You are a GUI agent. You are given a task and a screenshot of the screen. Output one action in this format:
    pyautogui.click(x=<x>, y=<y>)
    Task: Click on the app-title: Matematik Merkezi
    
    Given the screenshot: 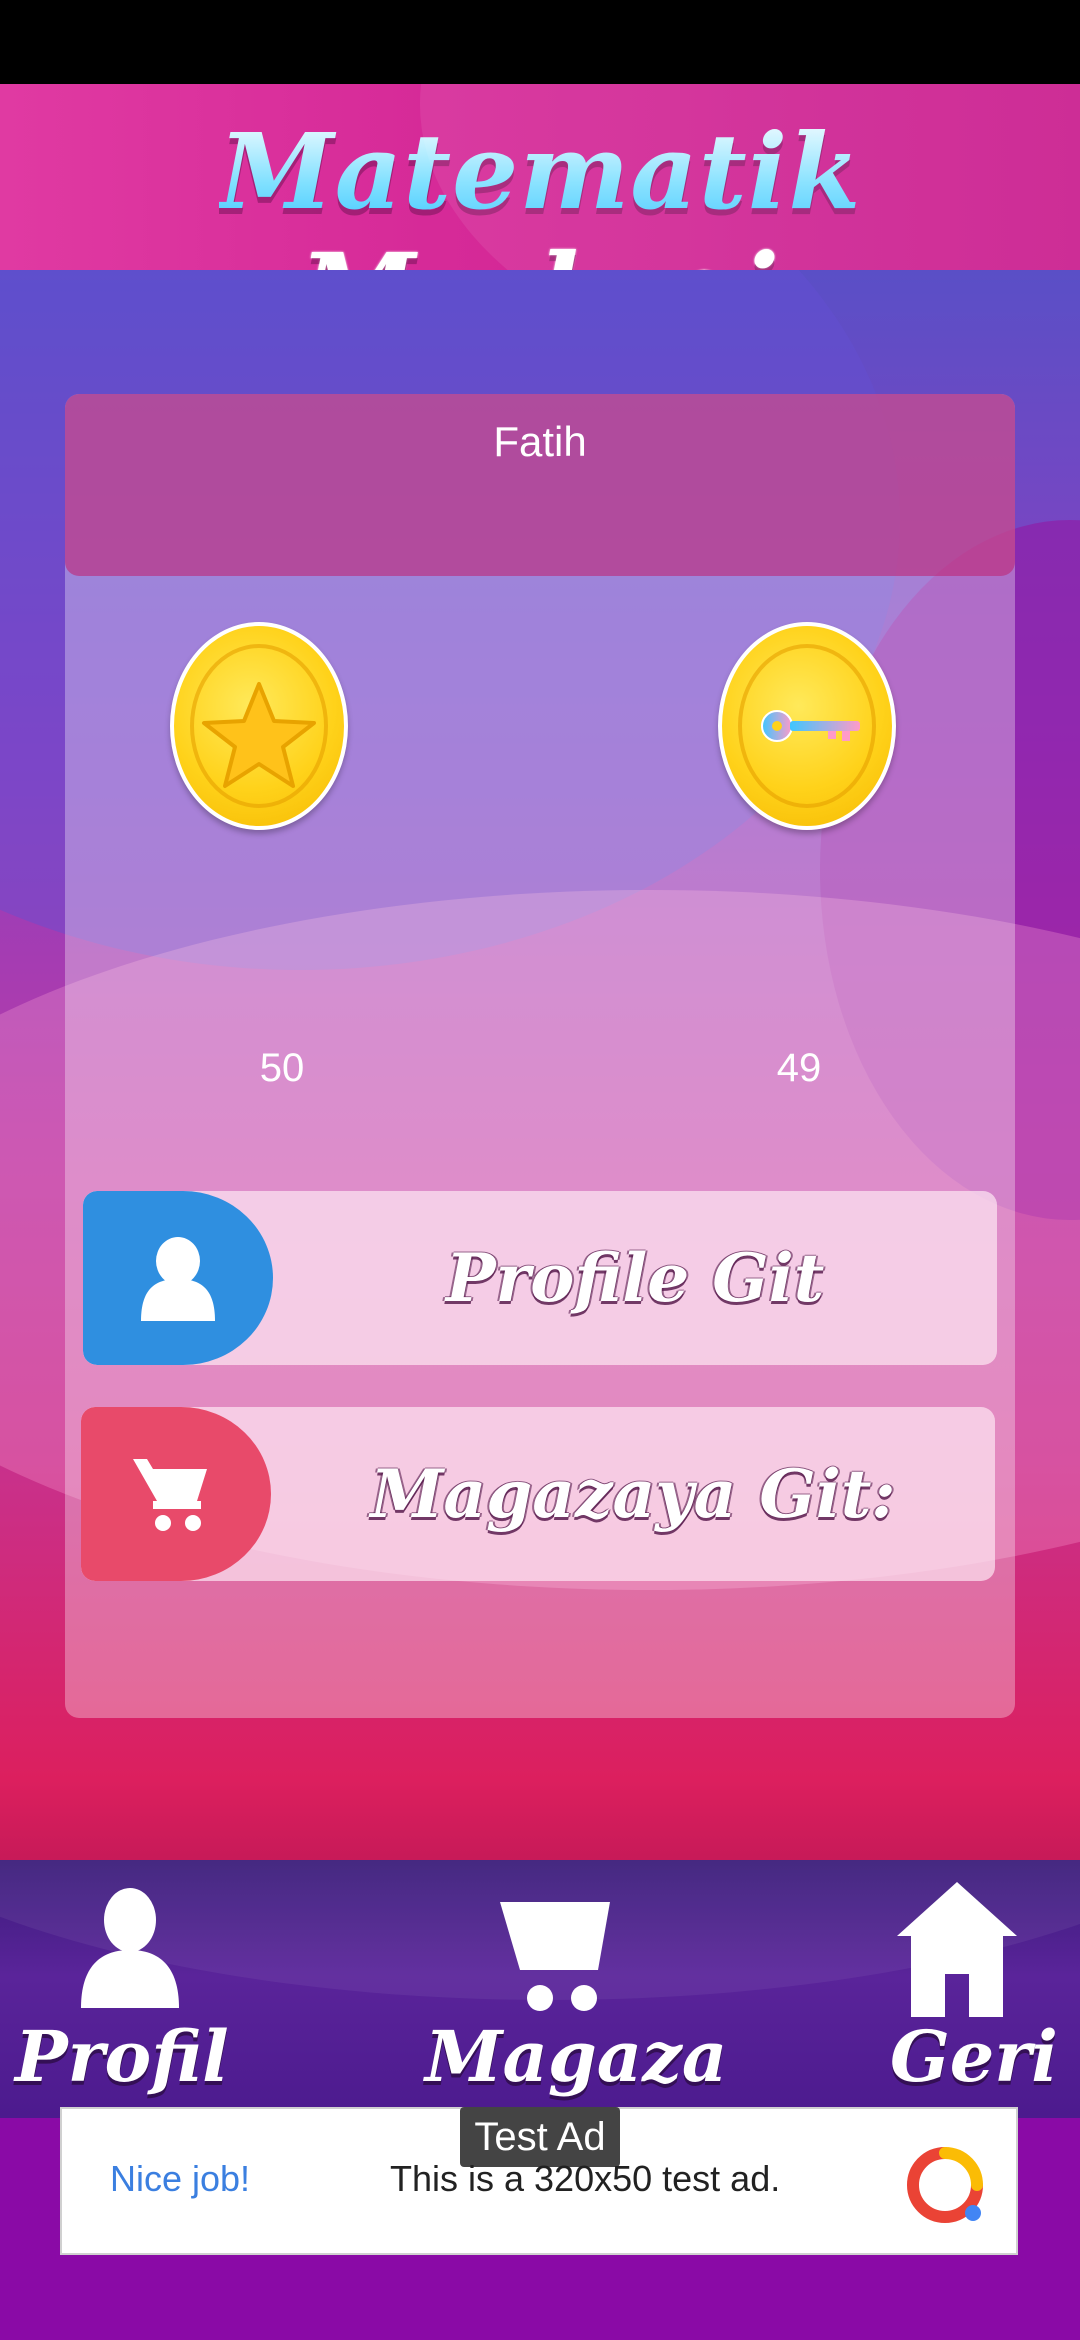 What is the action you would take?
    pyautogui.click(x=540, y=190)
    